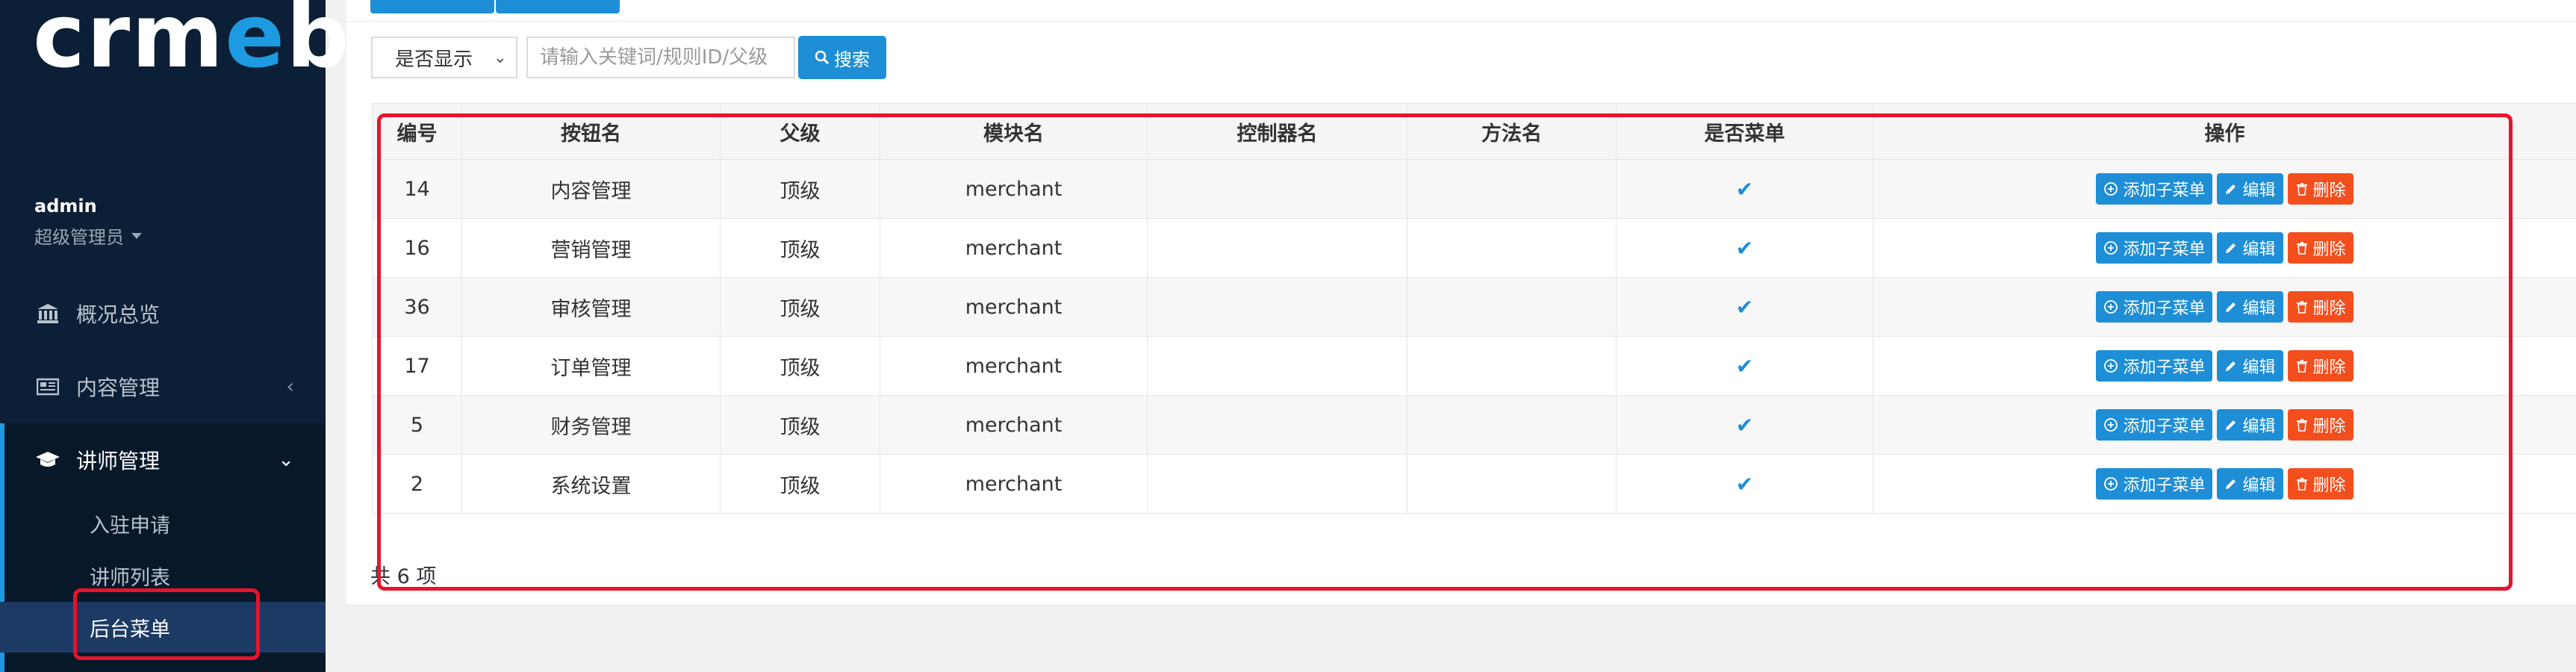  Describe the element at coordinates (166, 624) in the screenshot. I see `highlight-box-sidebar` at that location.